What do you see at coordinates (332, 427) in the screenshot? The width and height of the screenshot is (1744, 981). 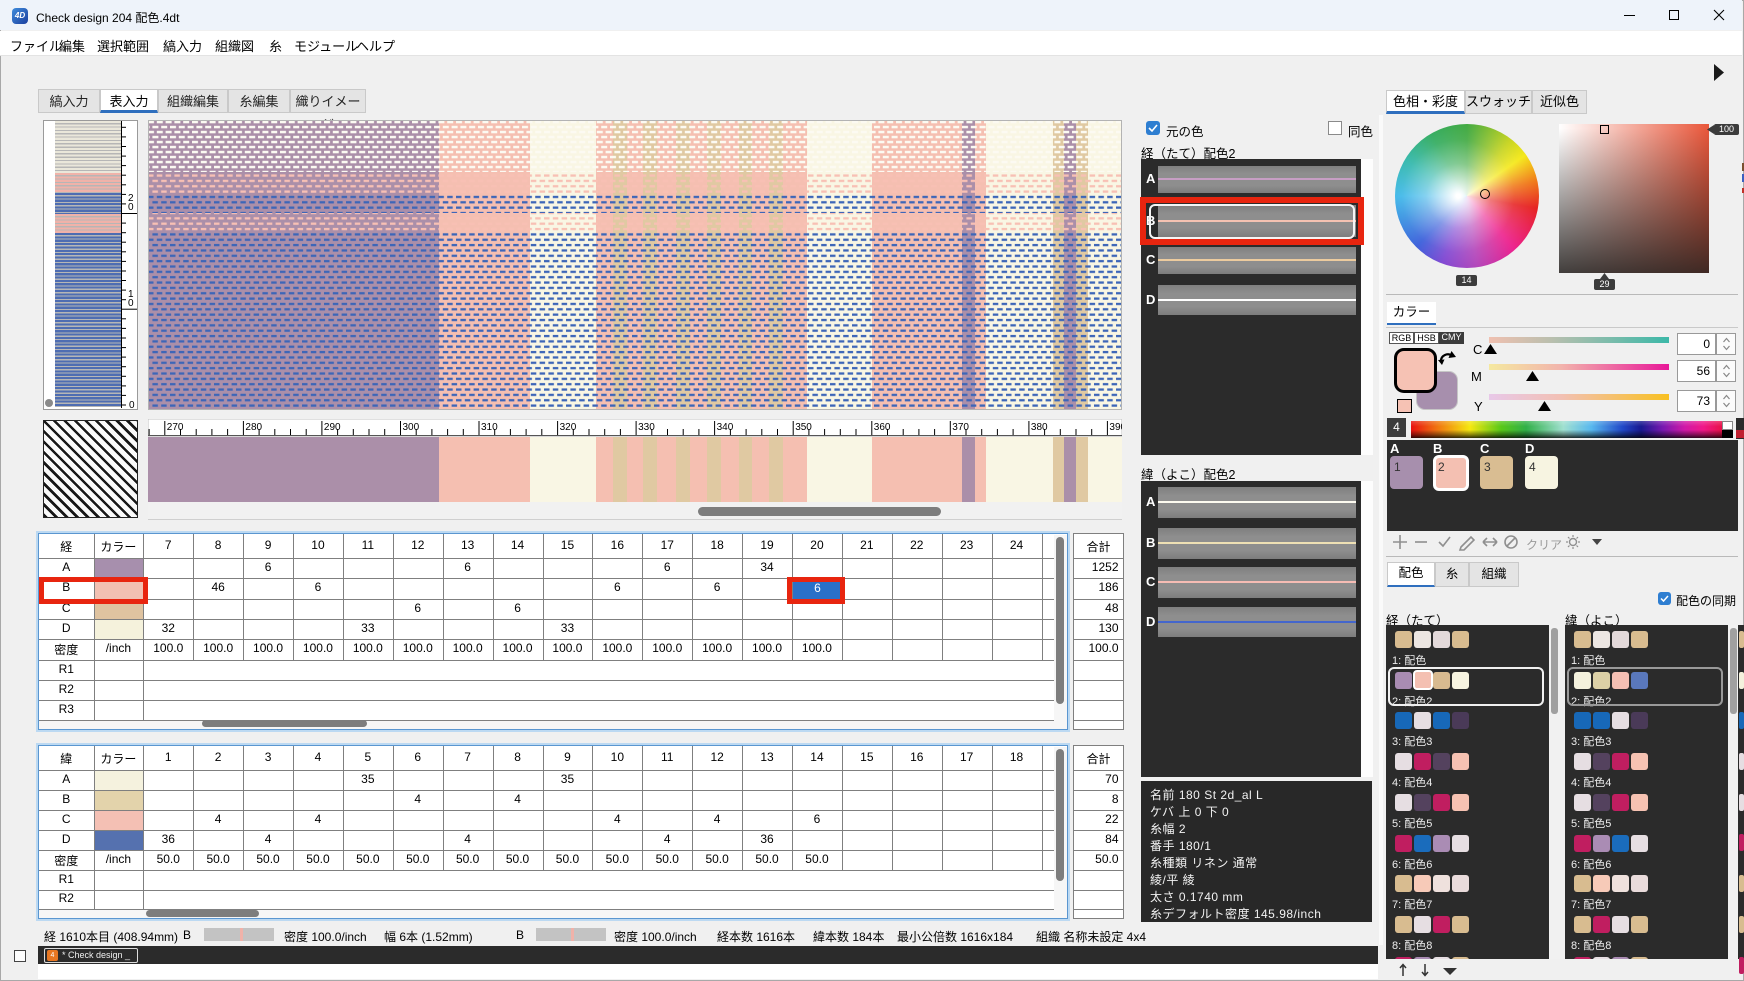 I see `svg-text: 290` at bounding box center [332, 427].